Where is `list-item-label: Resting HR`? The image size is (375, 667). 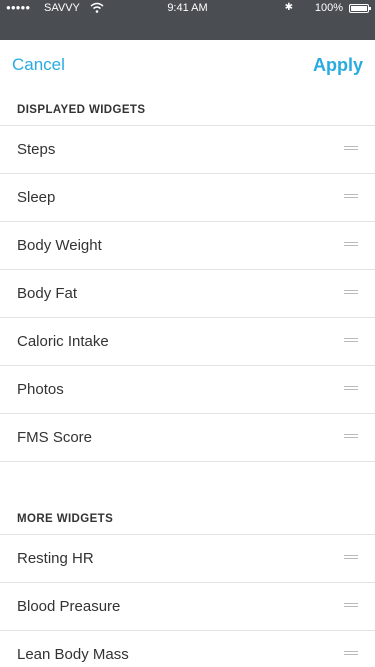 list-item-label: Resting HR is located at coordinates (55, 558).